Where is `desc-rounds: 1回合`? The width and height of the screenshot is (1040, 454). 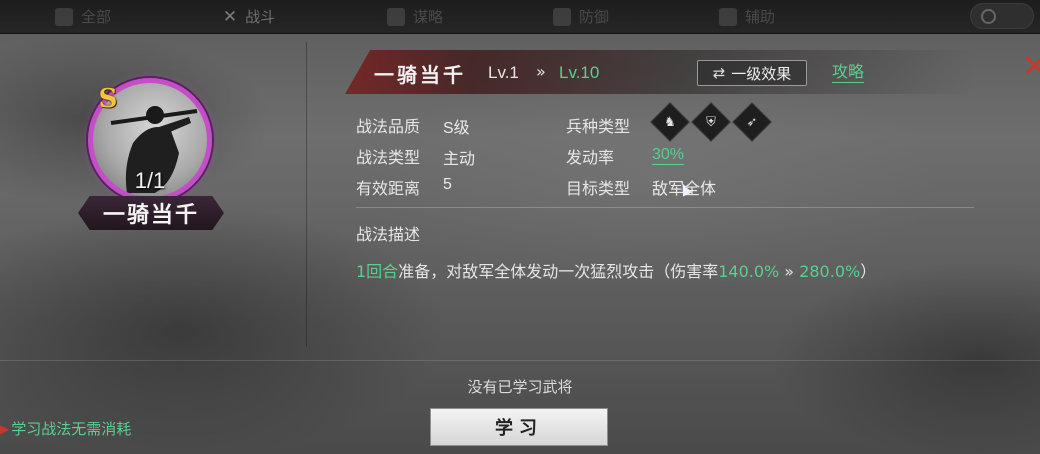
desc-rounds: 1回合 is located at coordinates (377, 271).